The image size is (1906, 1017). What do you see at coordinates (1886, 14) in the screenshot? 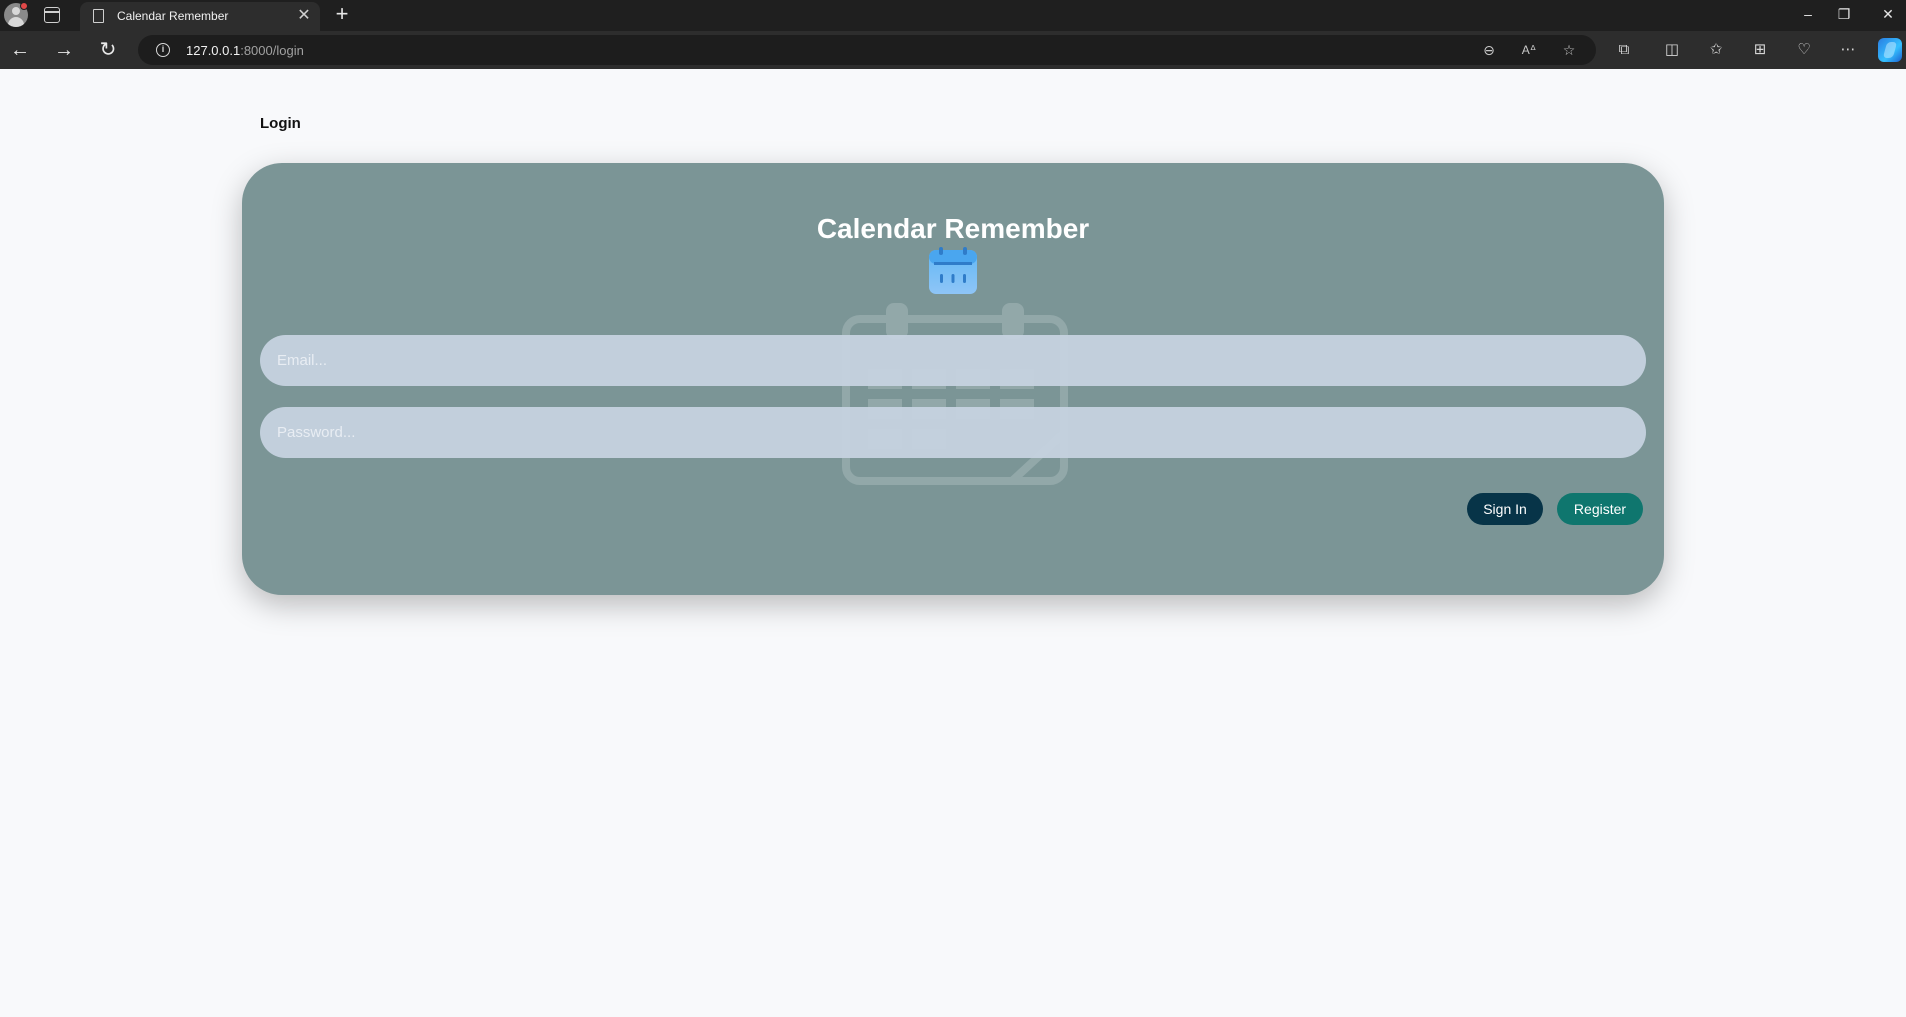
I see `close-window-icon: ✕` at bounding box center [1886, 14].